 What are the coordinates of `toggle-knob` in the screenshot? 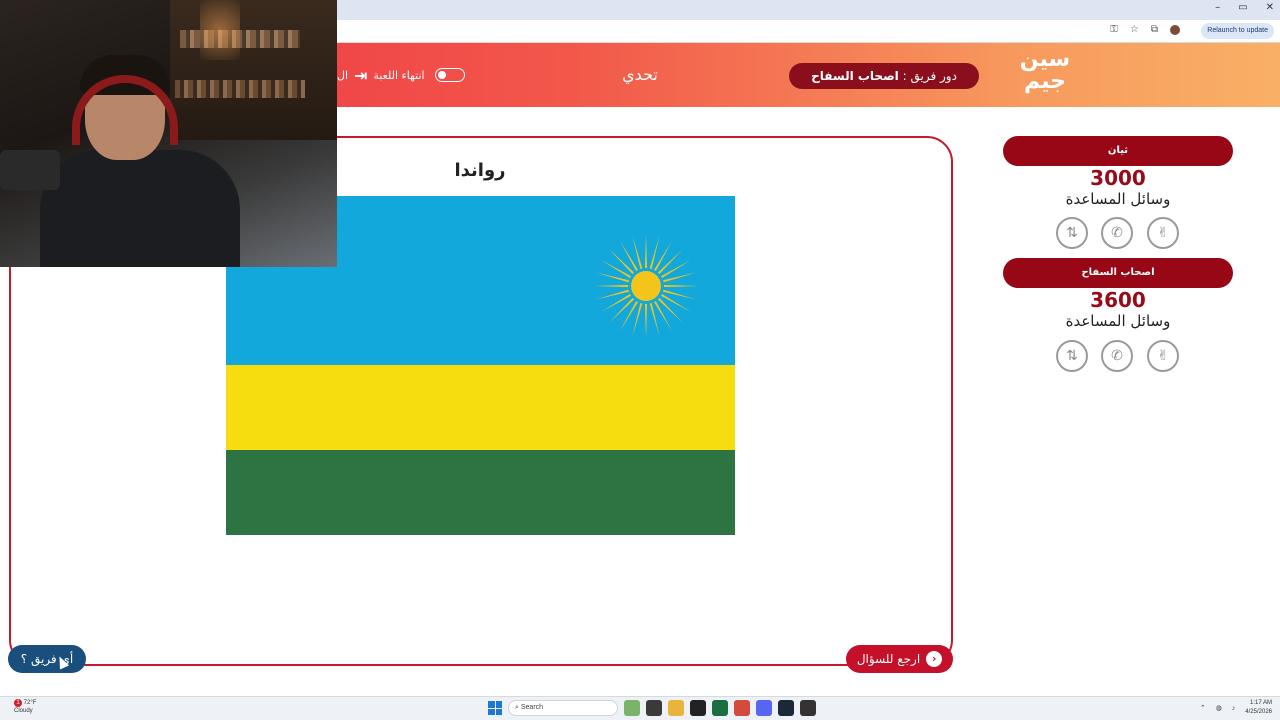 It's located at (441, 74).